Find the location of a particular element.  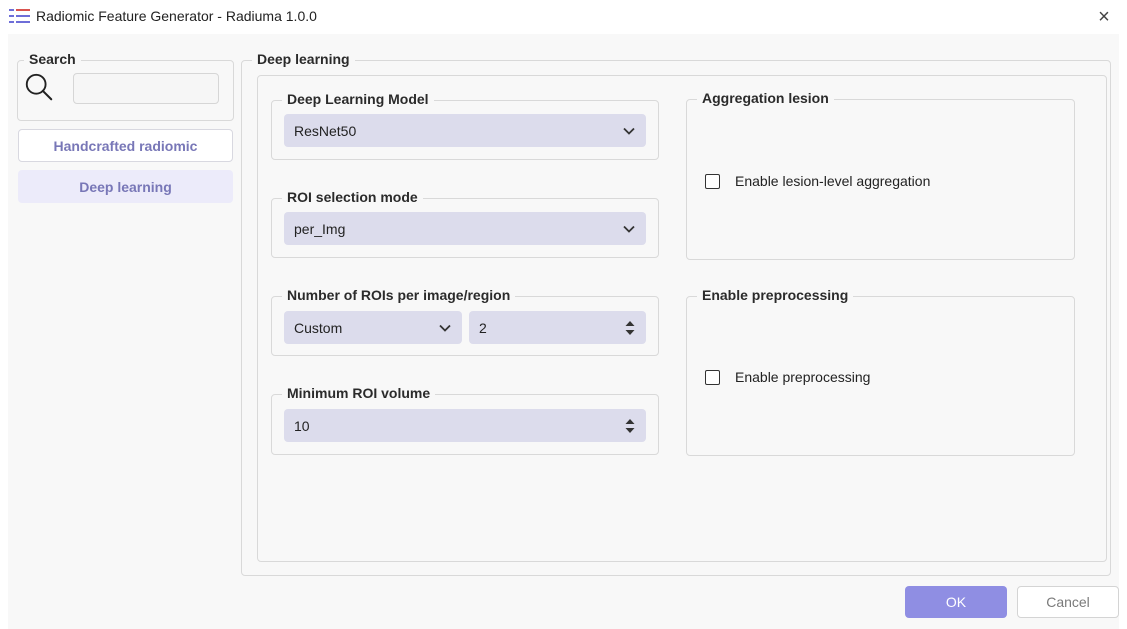

cancel-button: Cancel is located at coordinates (1068, 602).